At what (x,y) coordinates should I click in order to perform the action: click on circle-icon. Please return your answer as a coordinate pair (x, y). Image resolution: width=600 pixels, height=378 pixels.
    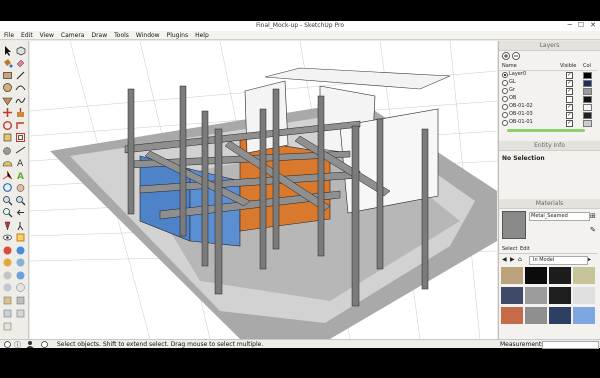
    Looking at the image, I should click on (7, 87).